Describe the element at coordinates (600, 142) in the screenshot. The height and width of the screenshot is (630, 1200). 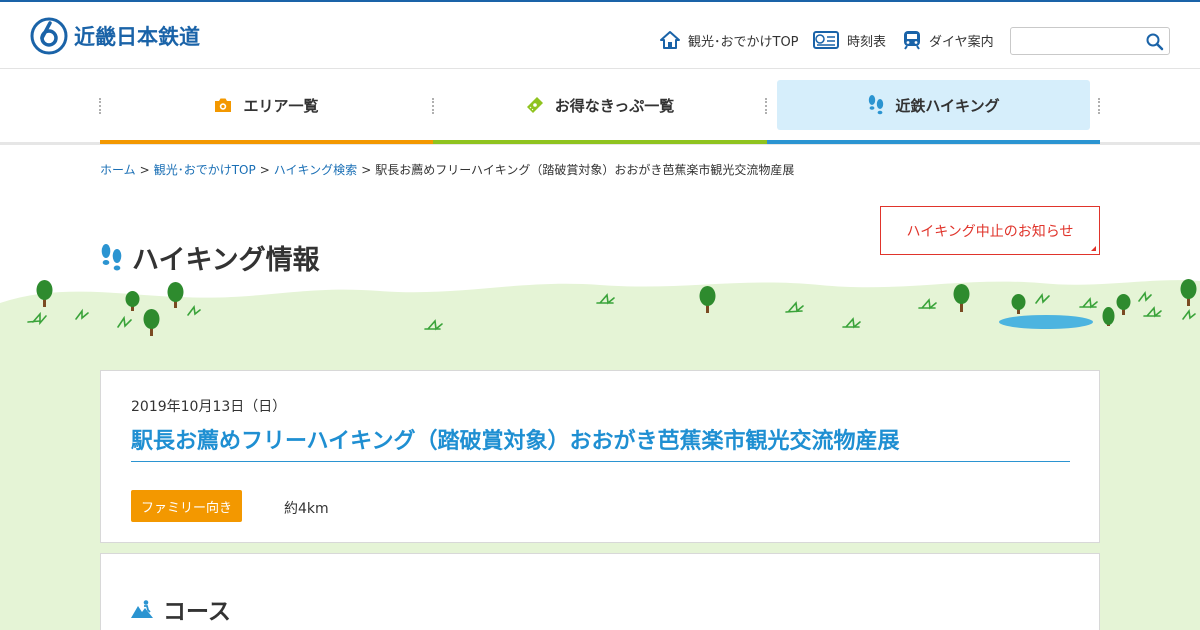
I see `nav-accent-bar-ticket` at that location.